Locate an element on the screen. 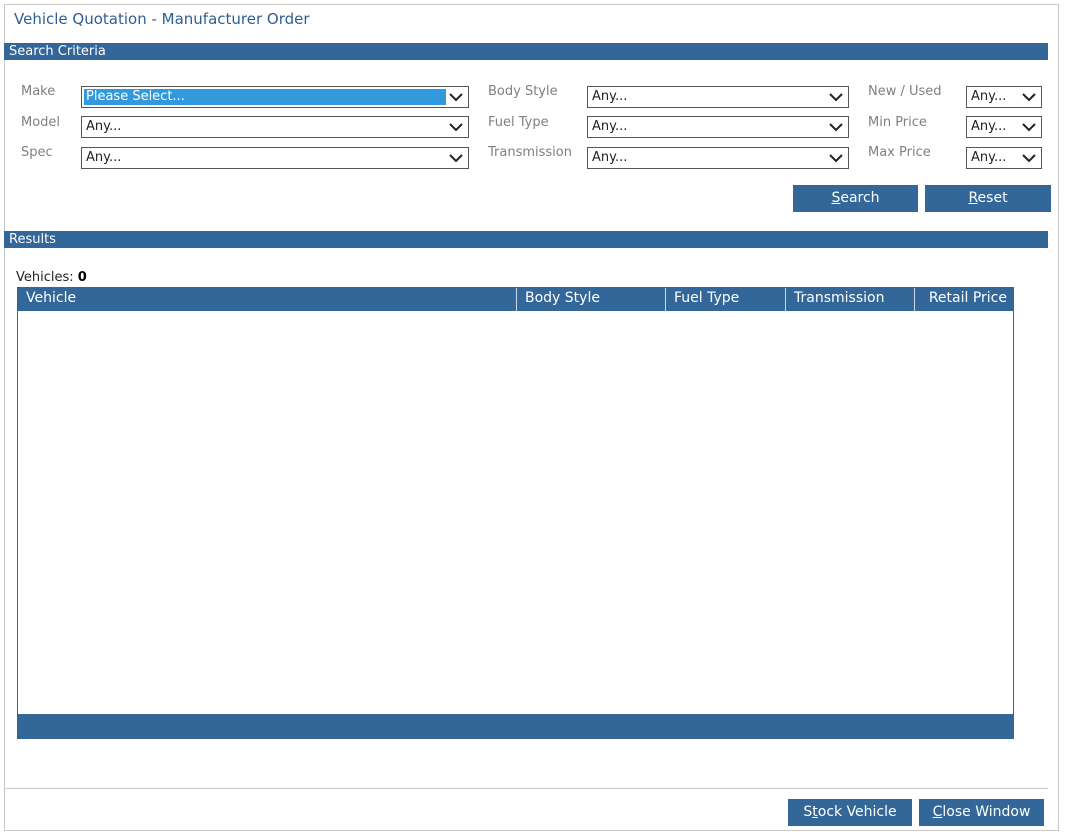 The image size is (1065, 837). window-title: Vehicle Quotation - Manufacturer Order is located at coordinates (162, 19).